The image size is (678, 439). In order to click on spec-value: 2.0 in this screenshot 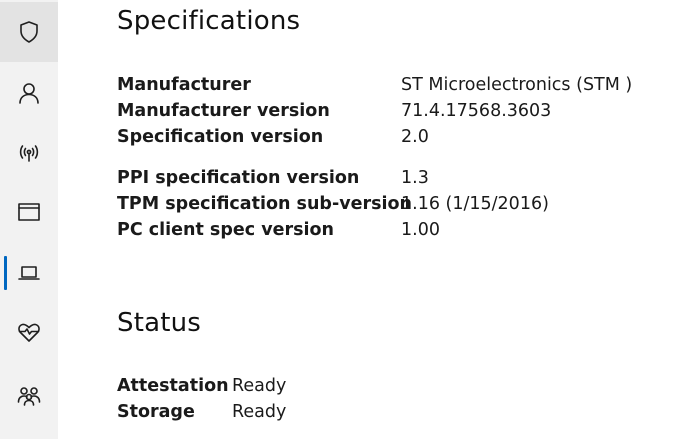, I will do `click(415, 137)`.